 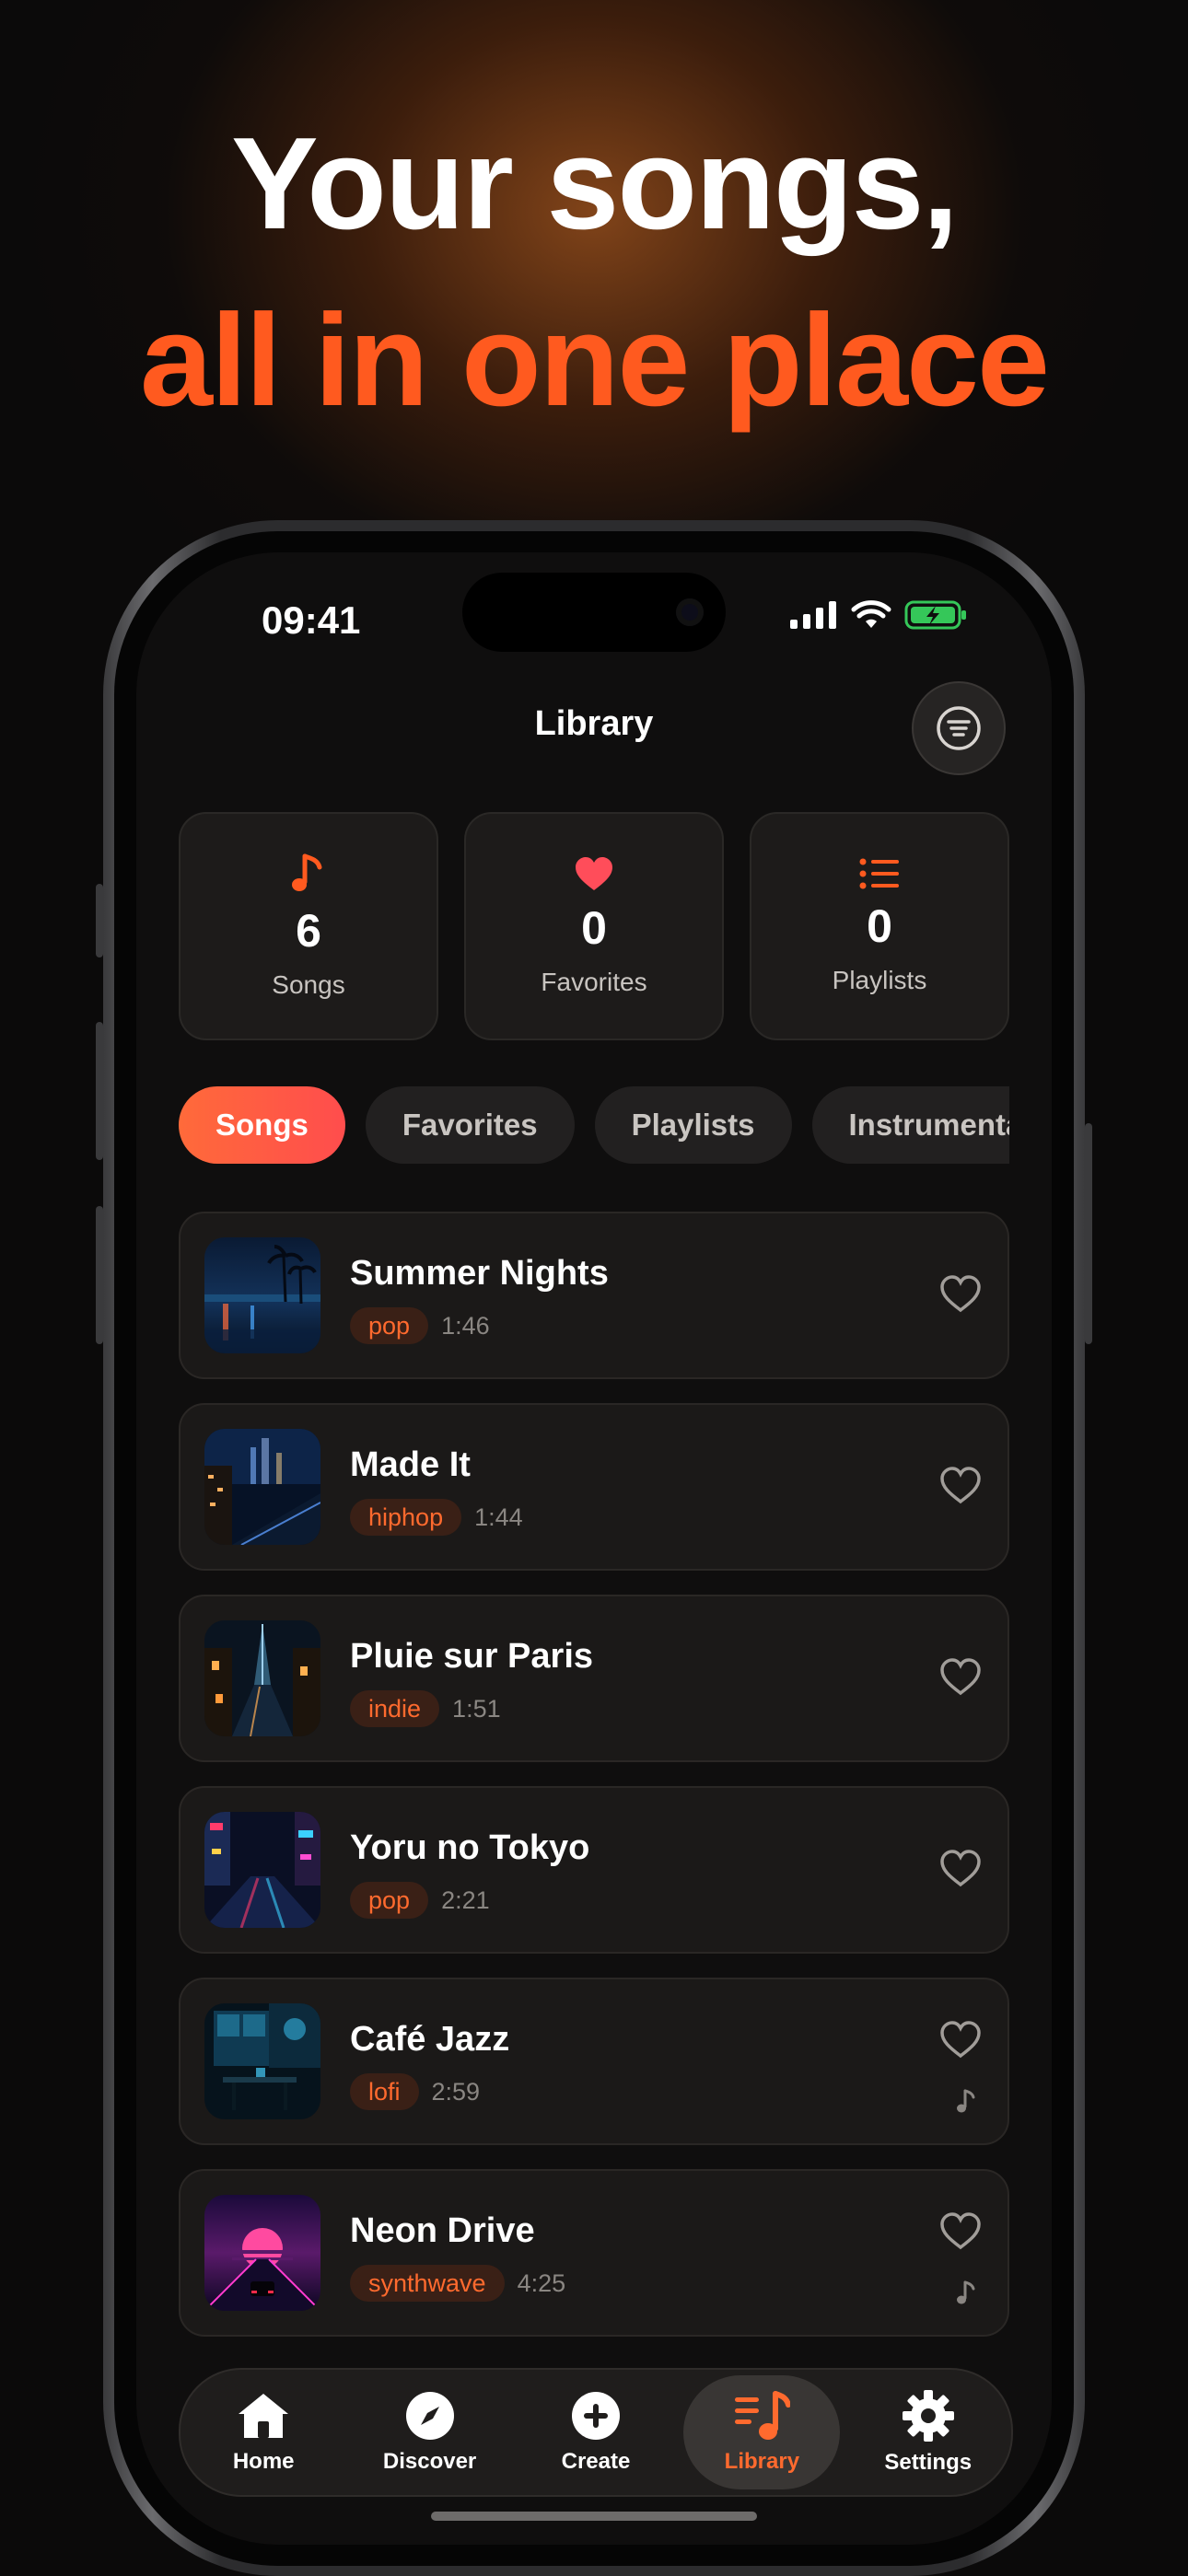 I want to click on tab-bar-settings: Settings, so click(x=928, y=2432).